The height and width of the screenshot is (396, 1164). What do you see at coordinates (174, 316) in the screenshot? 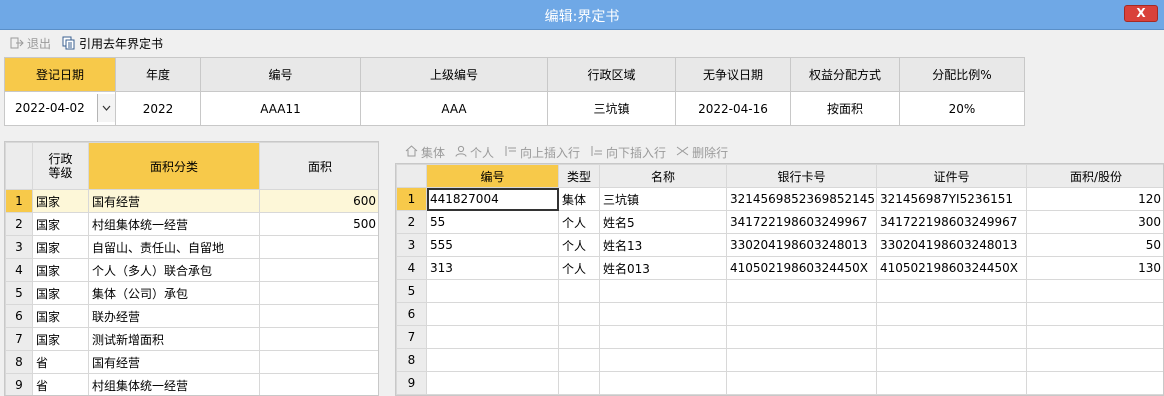
I see `area-category-cell: 联办经营` at bounding box center [174, 316].